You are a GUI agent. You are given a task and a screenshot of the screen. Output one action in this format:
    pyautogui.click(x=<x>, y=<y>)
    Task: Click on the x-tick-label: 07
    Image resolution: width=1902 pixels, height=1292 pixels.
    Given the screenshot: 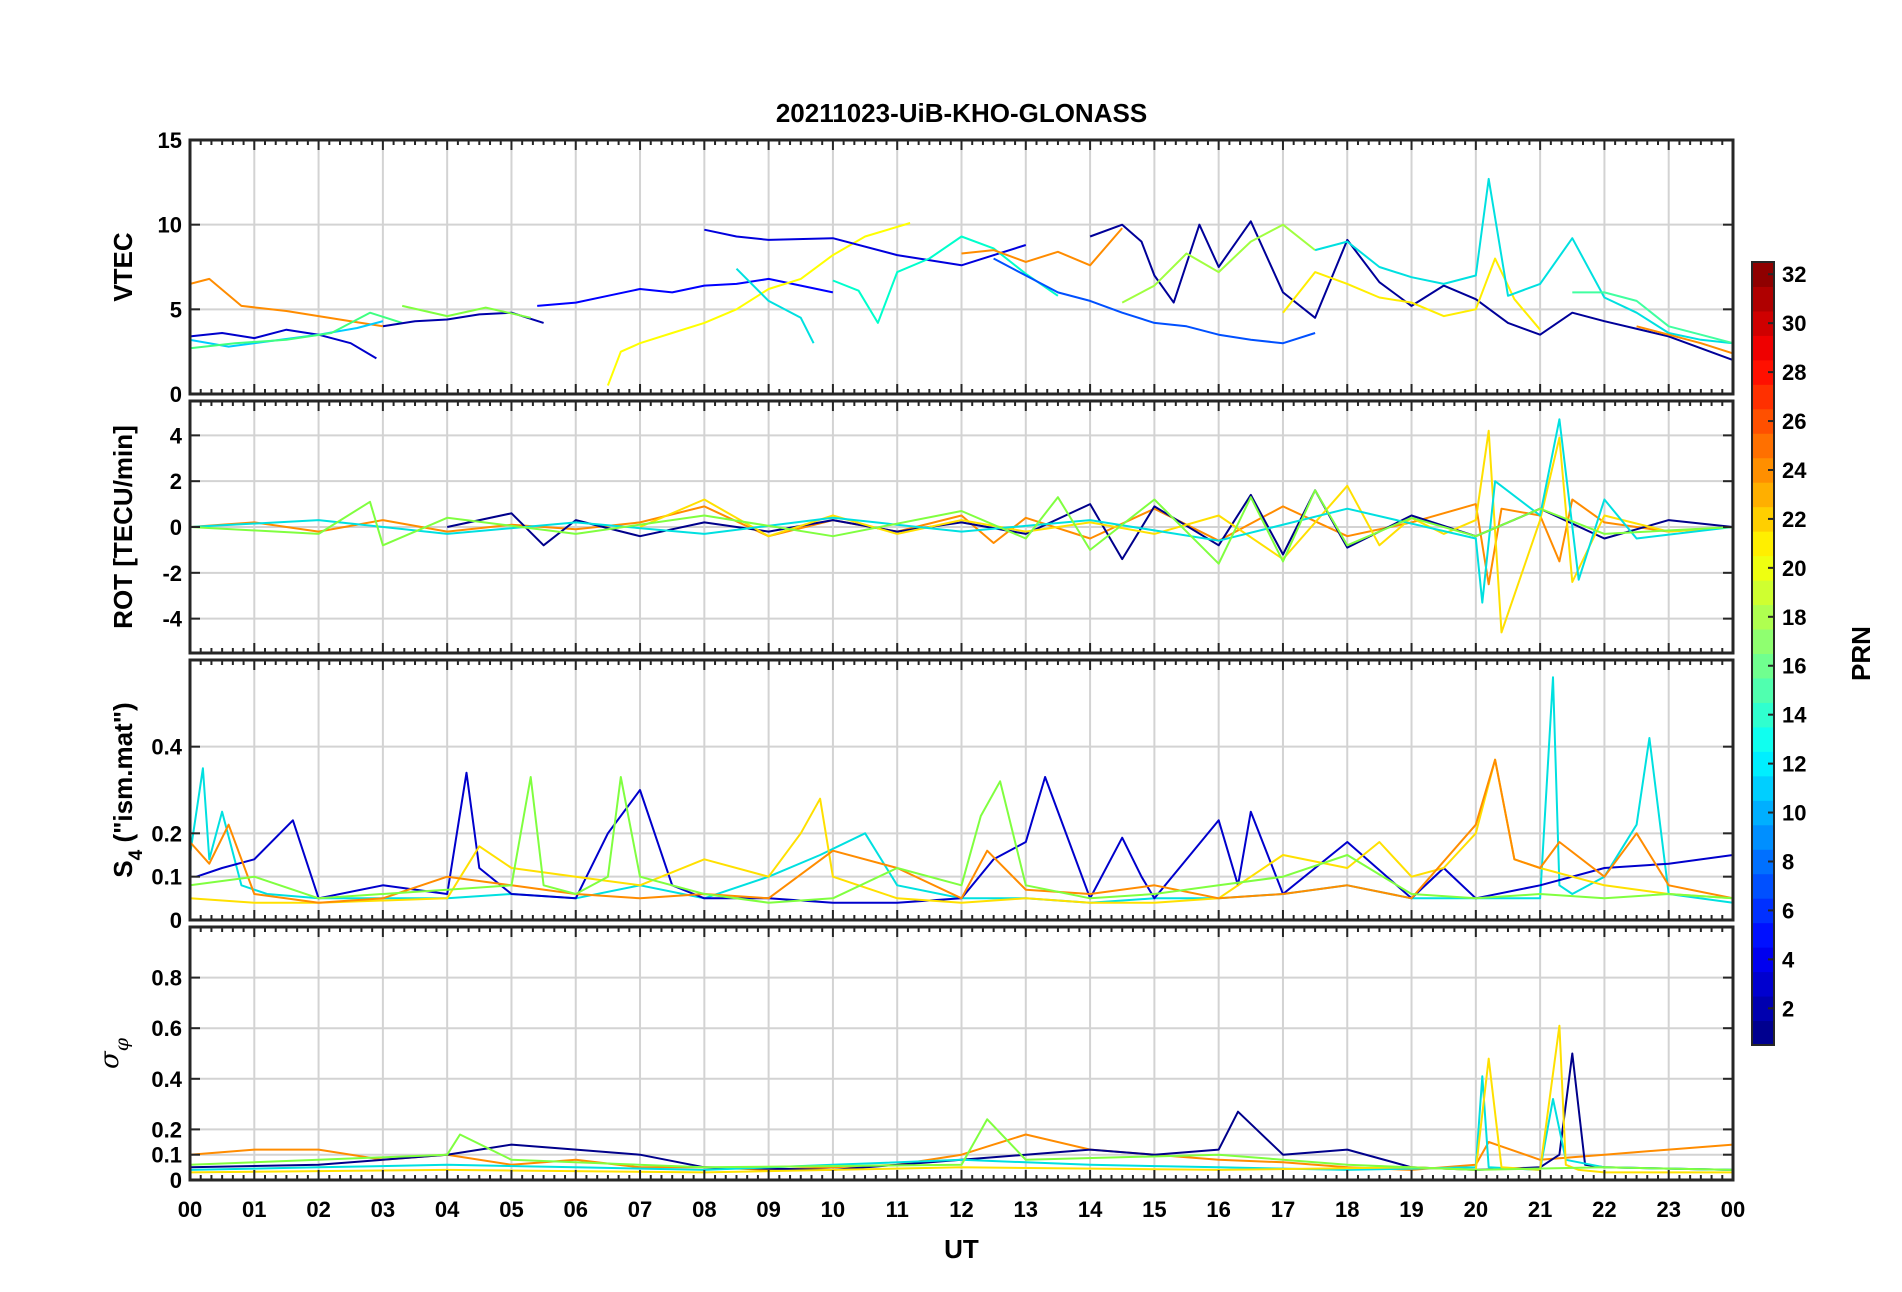 What is the action you would take?
    pyautogui.click(x=640, y=1209)
    